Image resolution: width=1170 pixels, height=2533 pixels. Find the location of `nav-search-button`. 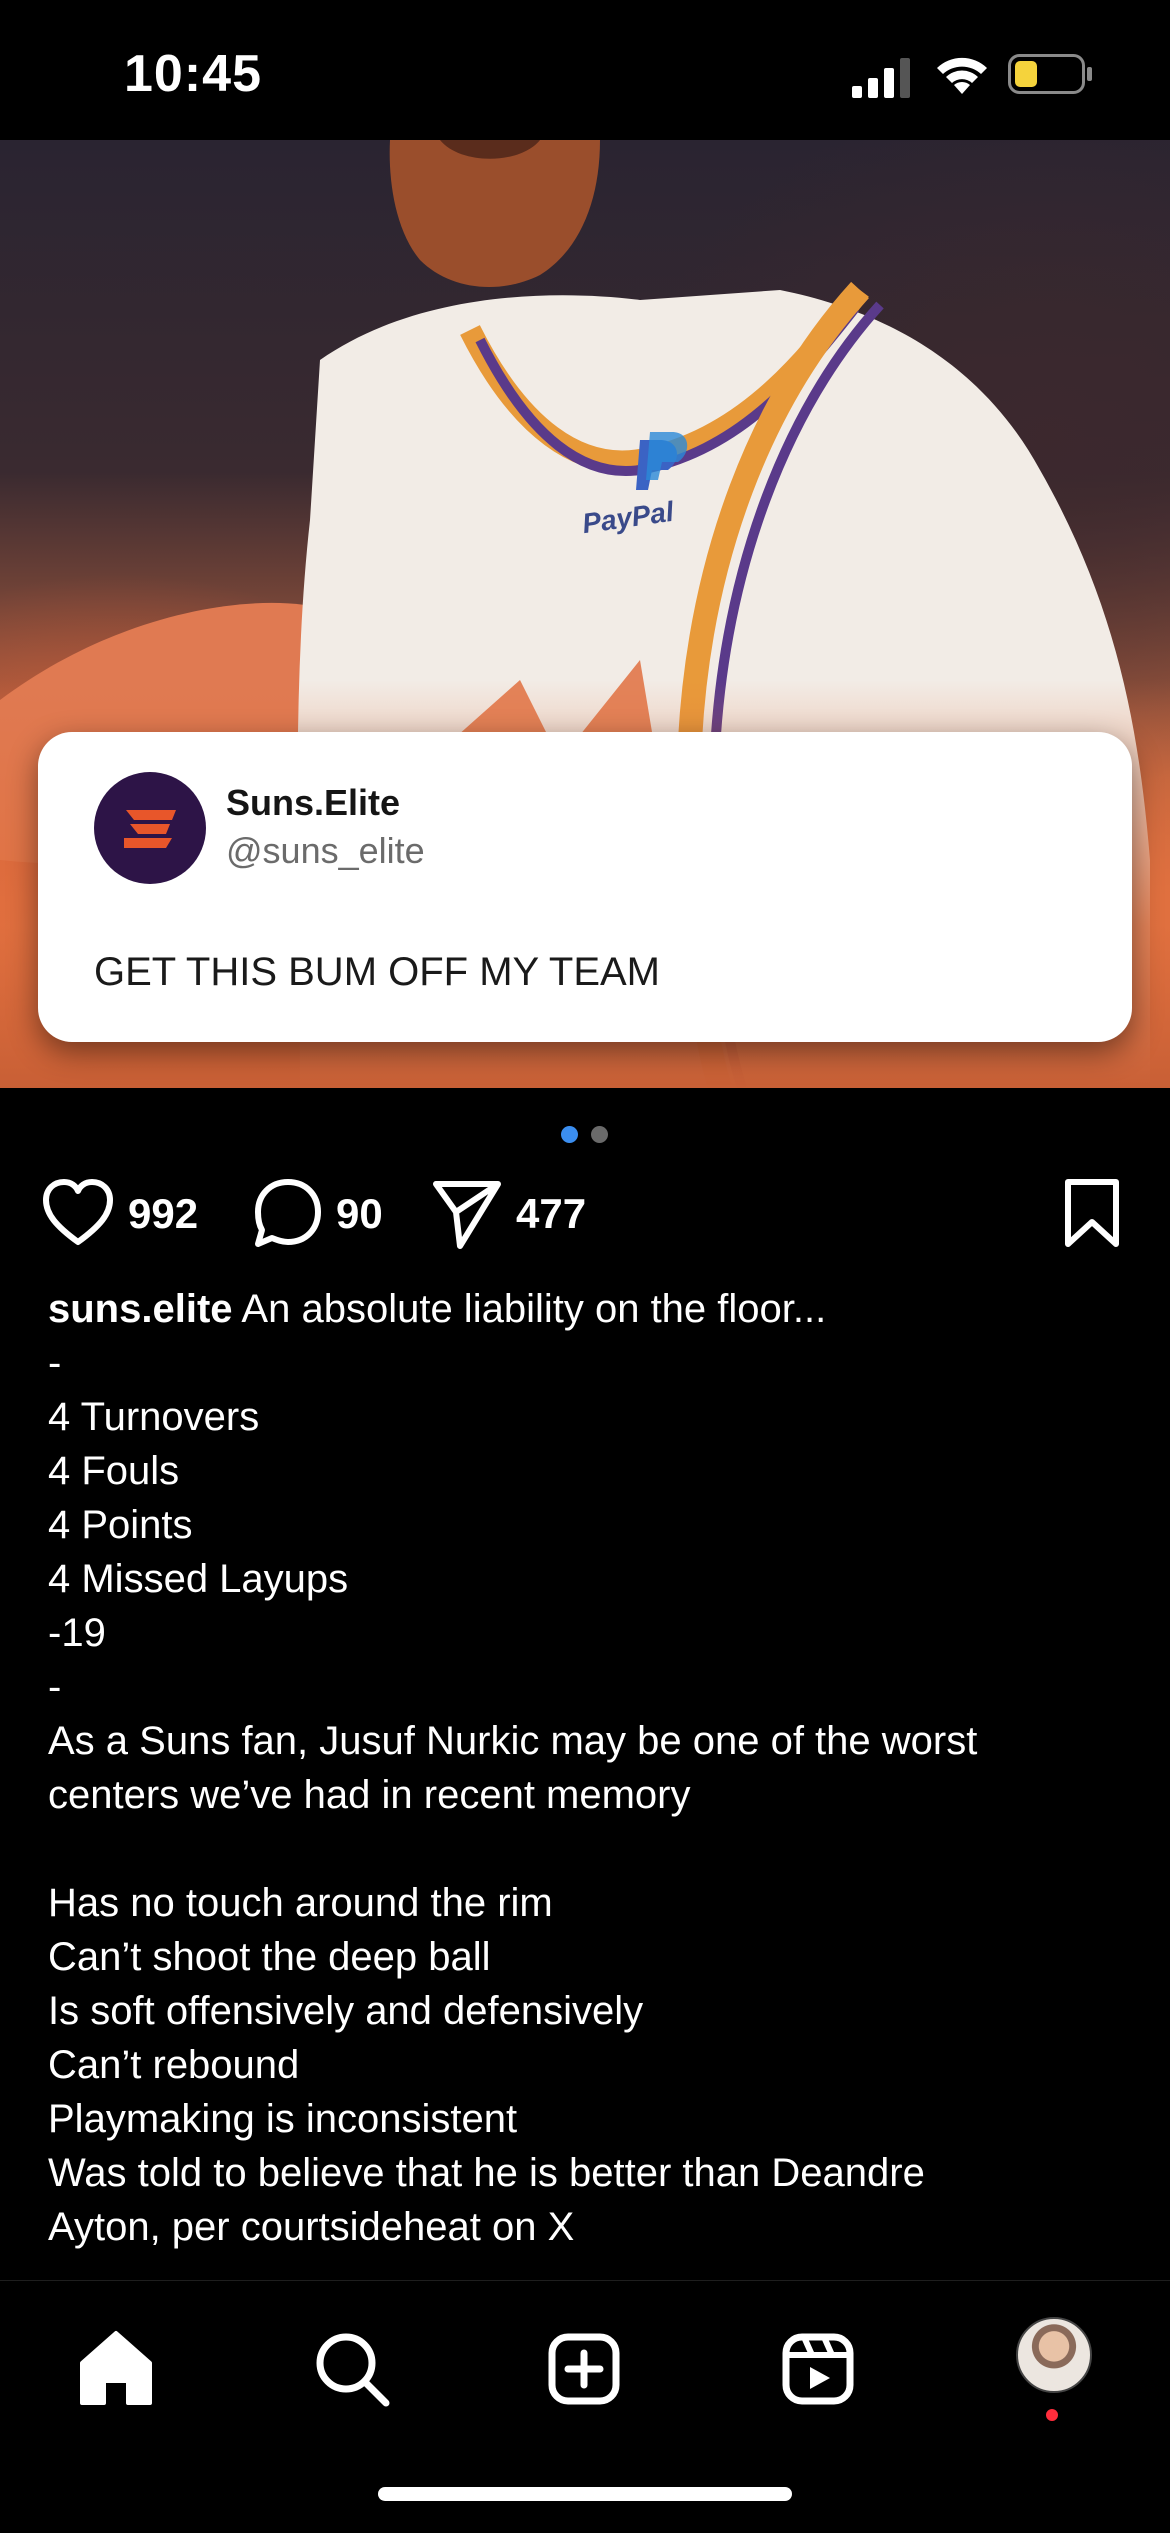

nav-search-button is located at coordinates (352, 2369).